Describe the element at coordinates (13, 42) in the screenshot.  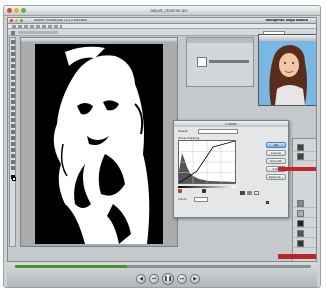
I see `move-tool-icon` at that location.